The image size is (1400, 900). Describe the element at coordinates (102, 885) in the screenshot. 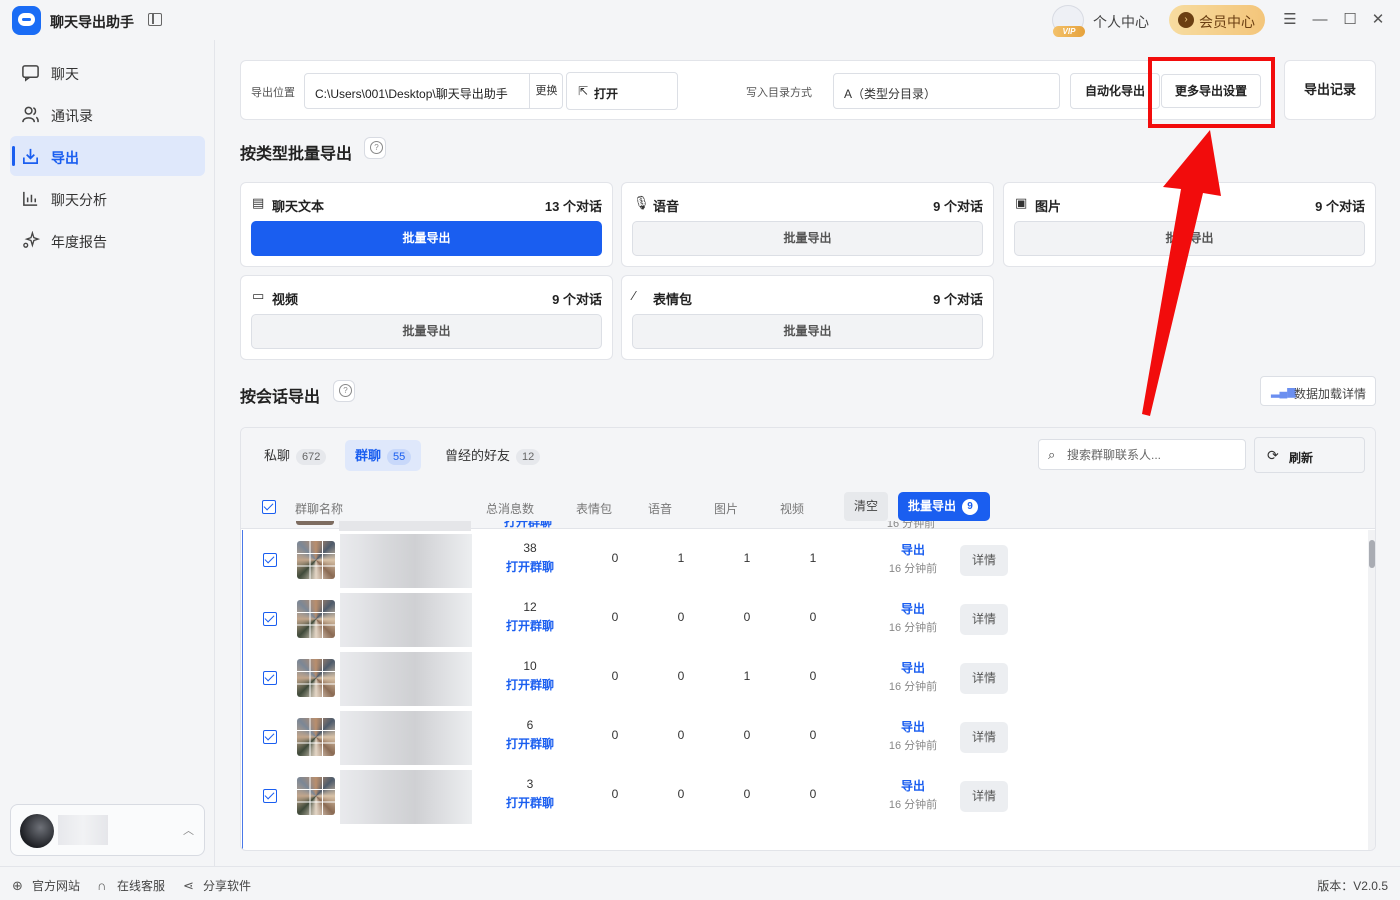

I see `headset-icon: ∩` at that location.